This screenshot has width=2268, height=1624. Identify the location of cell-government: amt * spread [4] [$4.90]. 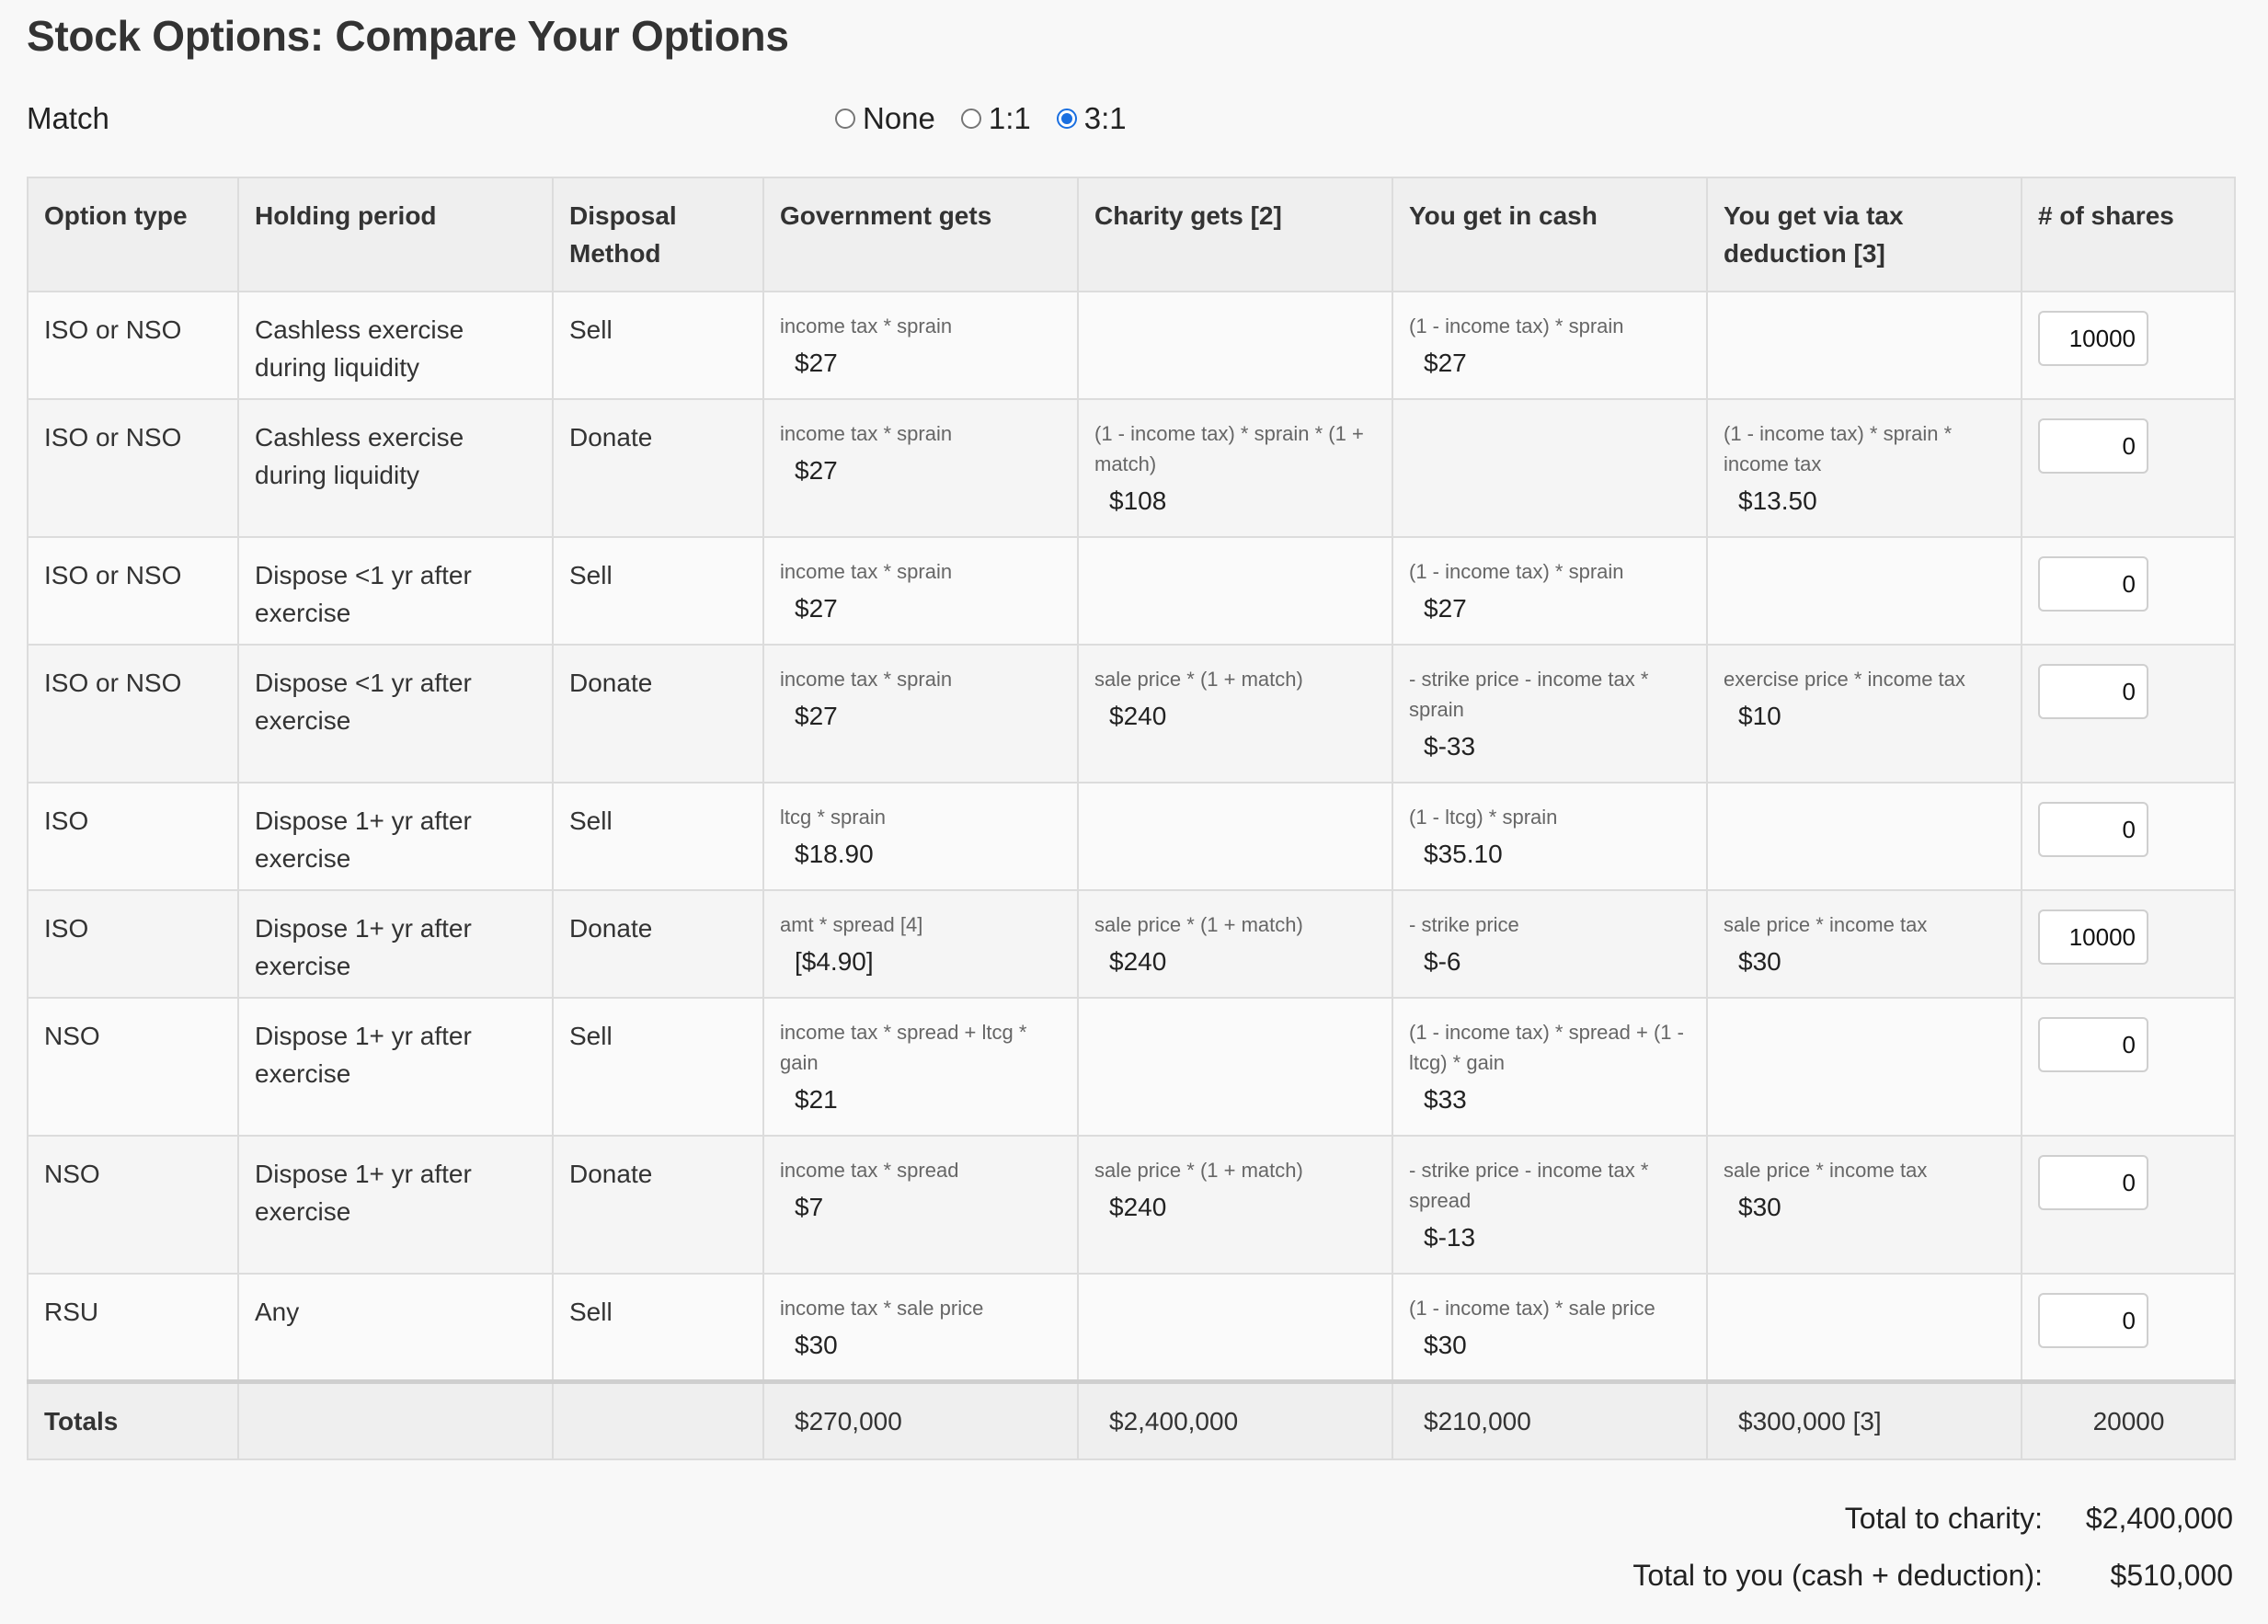
(920, 944).